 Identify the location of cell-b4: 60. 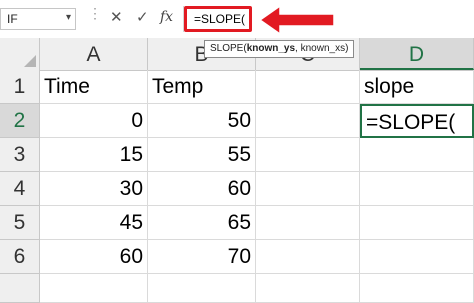
(202, 189).